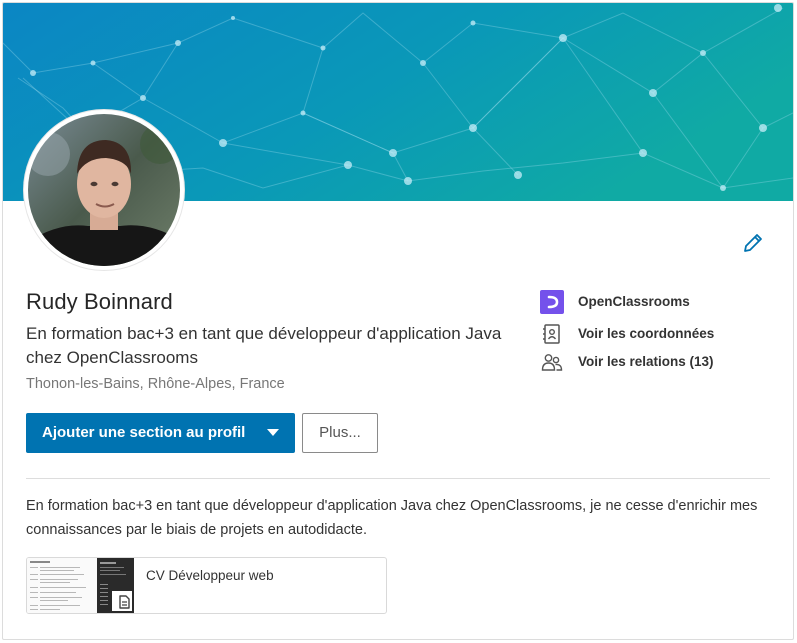  I want to click on profile-location: Thonon-les-Bains, Rhône-Alpes, France, so click(155, 384).